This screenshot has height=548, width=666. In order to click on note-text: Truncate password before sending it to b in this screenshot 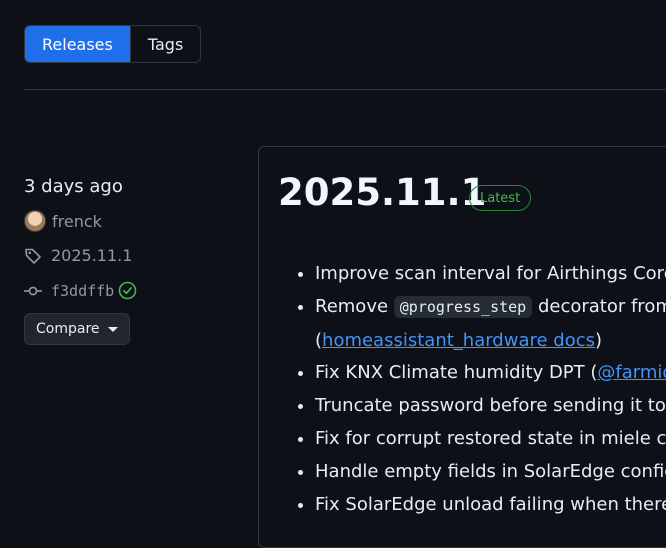, I will do `click(490, 405)`.